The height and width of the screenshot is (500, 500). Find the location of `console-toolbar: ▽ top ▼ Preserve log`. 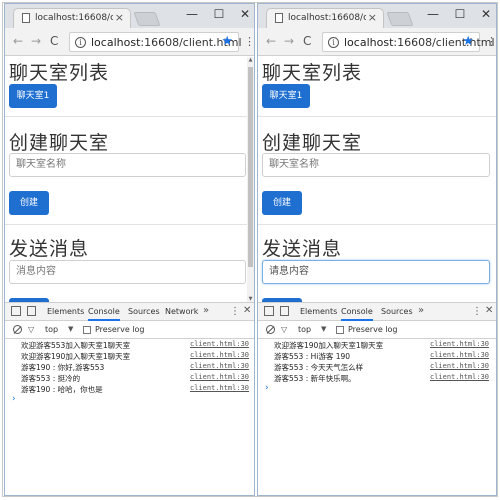

console-toolbar: ▽ top ▼ Preserve log is located at coordinates (129, 330).